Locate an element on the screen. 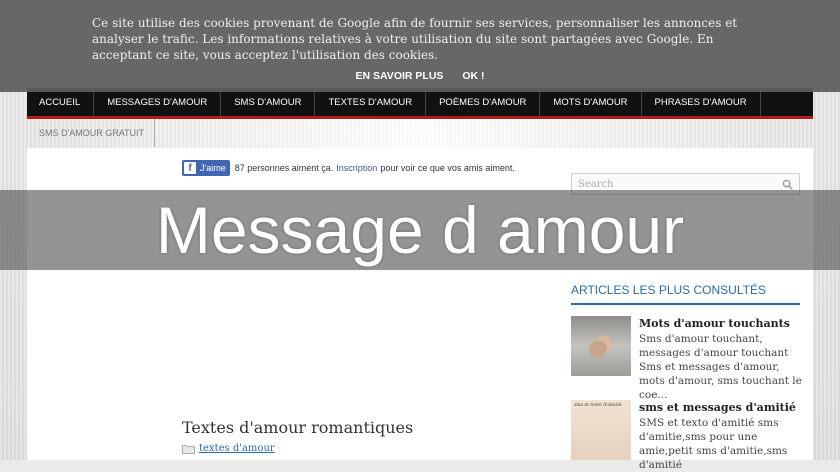  article-title-1: Mots d'amour touchants is located at coordinates (714, 323).